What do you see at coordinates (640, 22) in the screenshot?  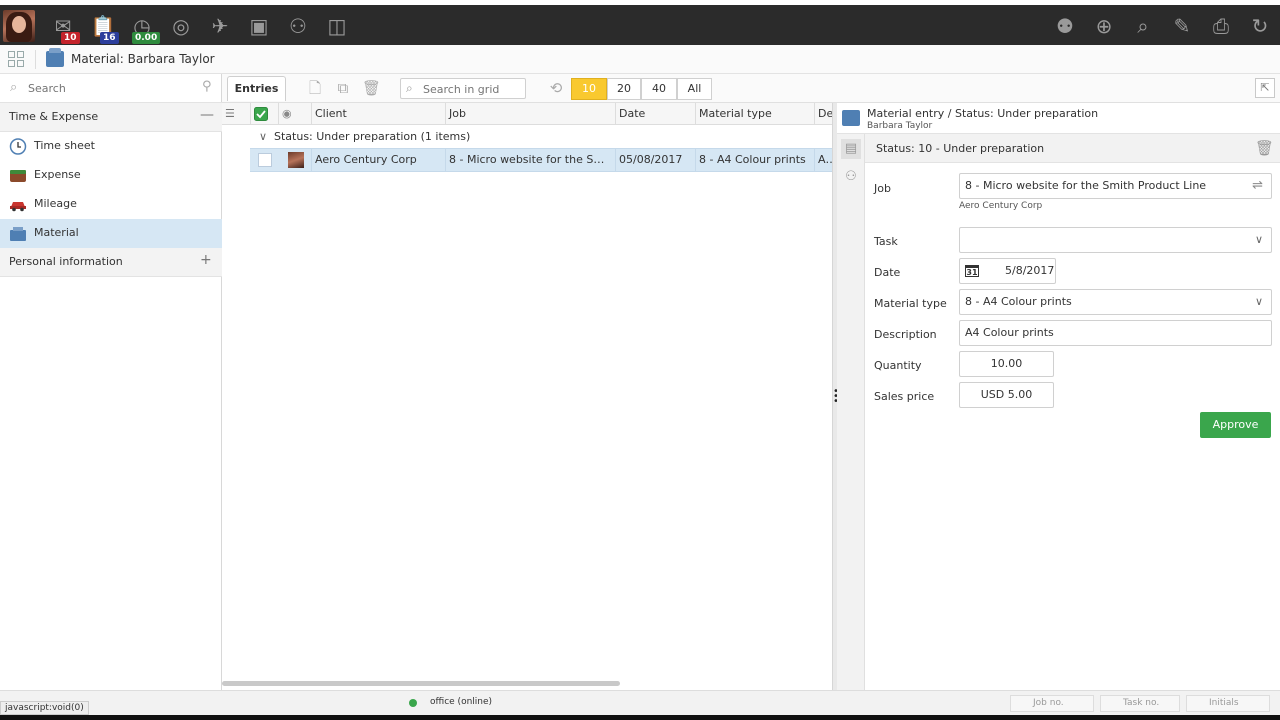 I see `top-bar: ✉ 10 📋 16 ◷ 0.00 ◎ ✈ ▣ ⚇ ◫ ⚉ ⊕ ⌕ ✎ ⎙ ↻` at bounding box center [640, 22].